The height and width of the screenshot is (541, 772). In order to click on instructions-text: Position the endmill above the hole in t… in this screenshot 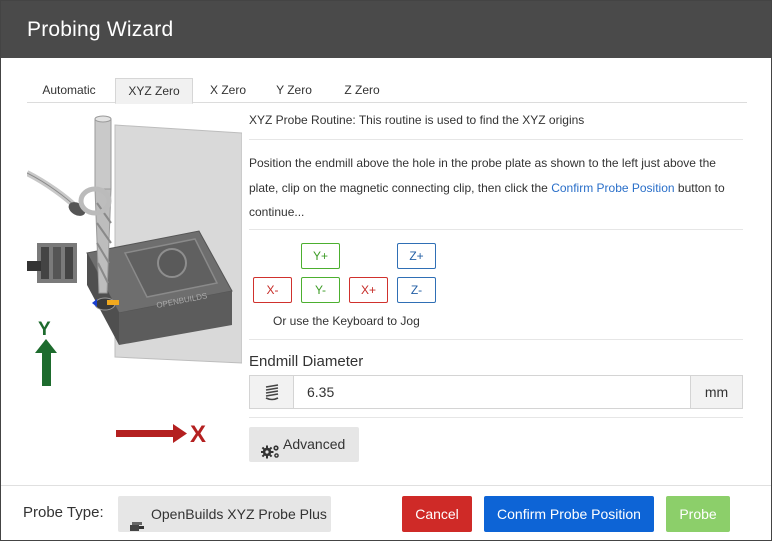, I will do `click(496, 188)`.